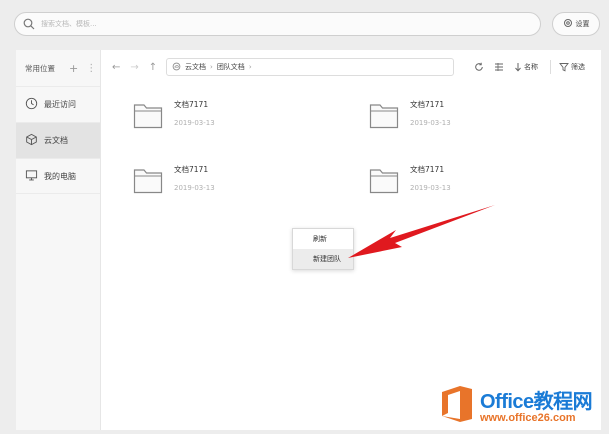 The width and height of the screenshot is (609, 434). What do you see at coordinates (568, 24) in the screenshot?
I see `gear-icon` at bounding box center [568, 24].